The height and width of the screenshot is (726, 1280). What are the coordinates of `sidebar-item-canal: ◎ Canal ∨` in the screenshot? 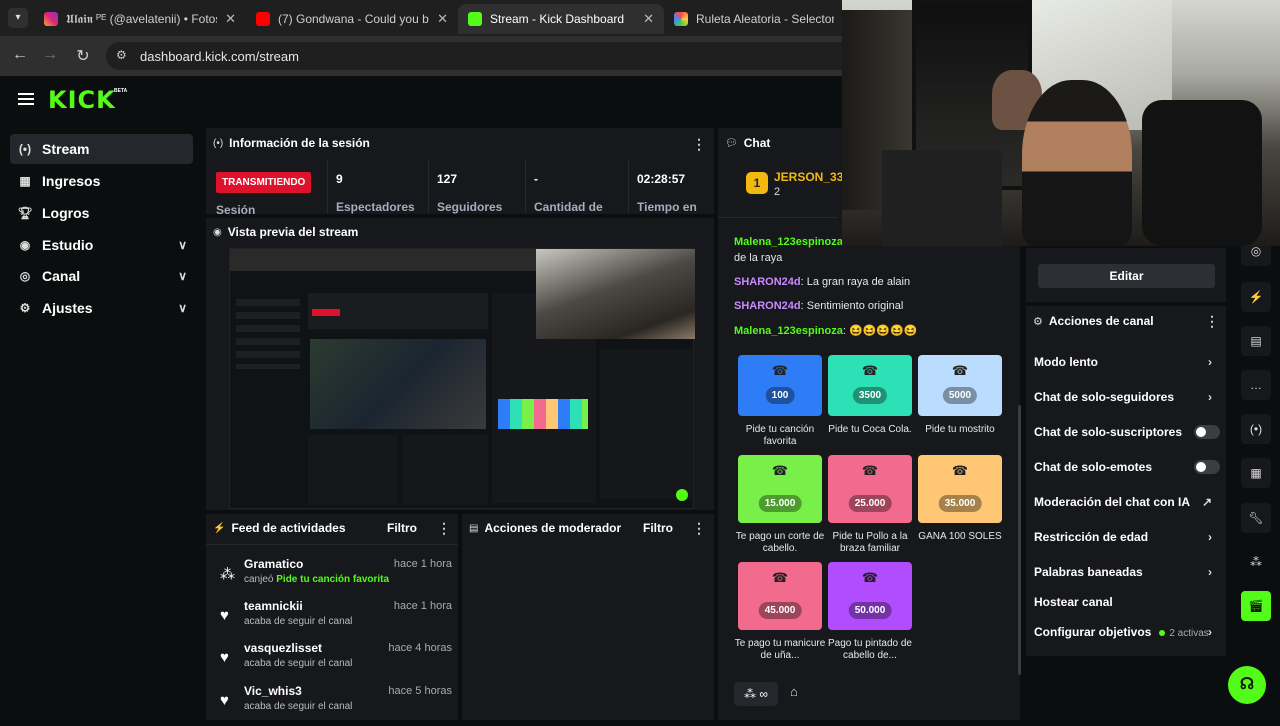 It's located at (101, 276).